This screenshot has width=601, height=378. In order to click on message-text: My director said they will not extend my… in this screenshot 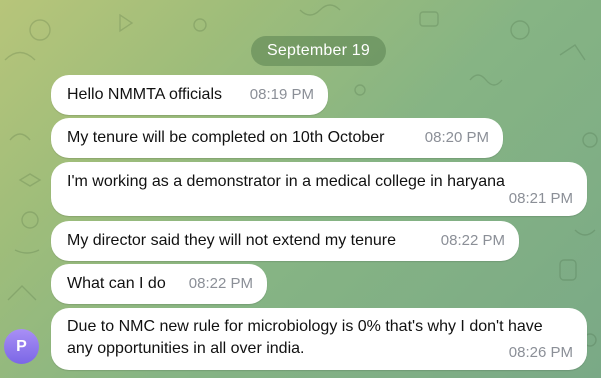, I will do `click(232, 240)`.